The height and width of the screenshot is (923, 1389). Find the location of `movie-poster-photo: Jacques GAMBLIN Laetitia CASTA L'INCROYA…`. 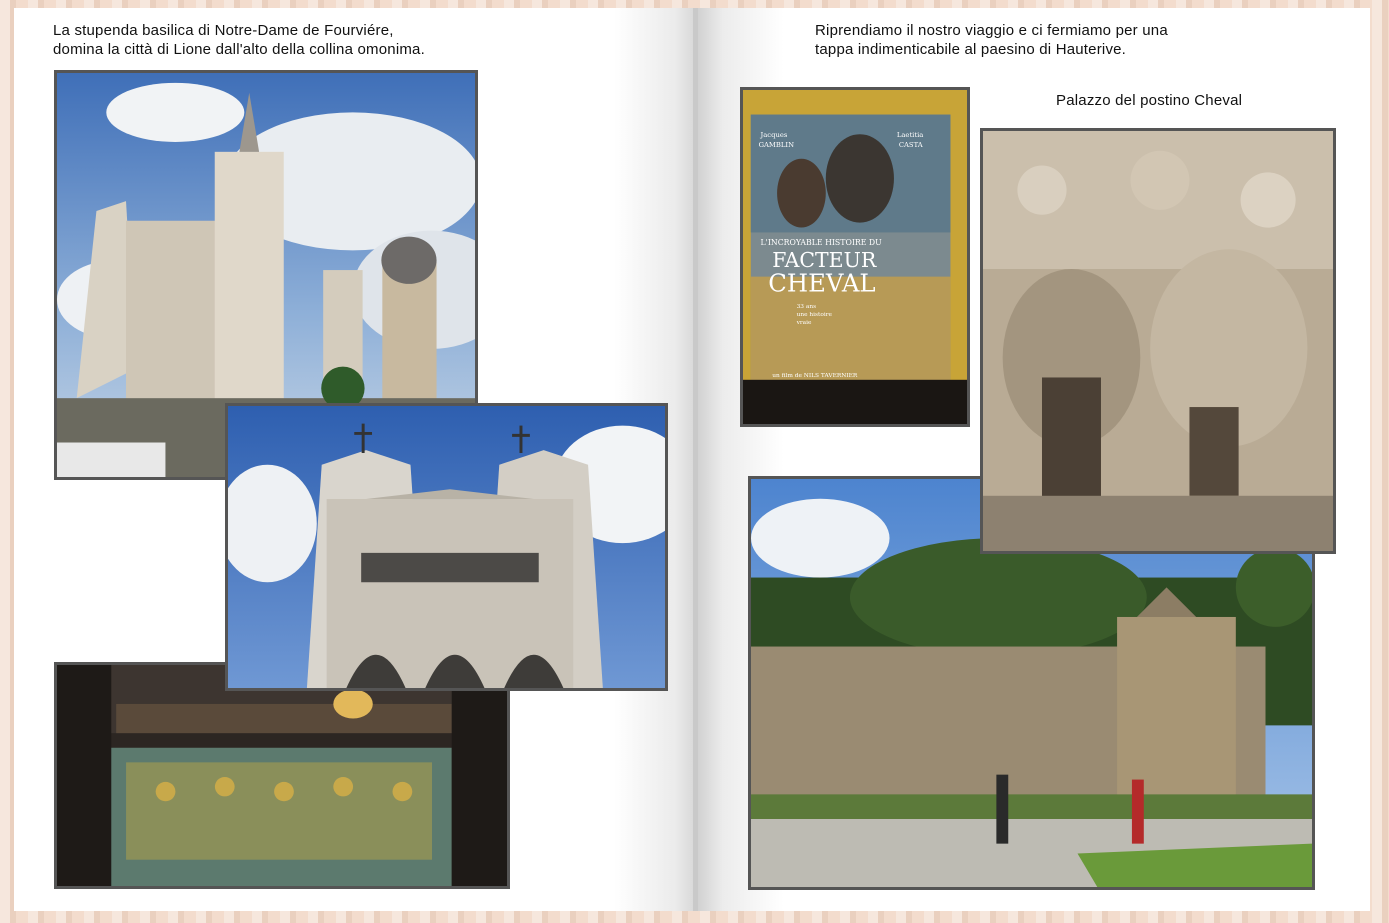

movie-poster-photo: Jacques GAMBLIN Laetitia CASTA L'INCROYA… is located at coordinates (855, 257).